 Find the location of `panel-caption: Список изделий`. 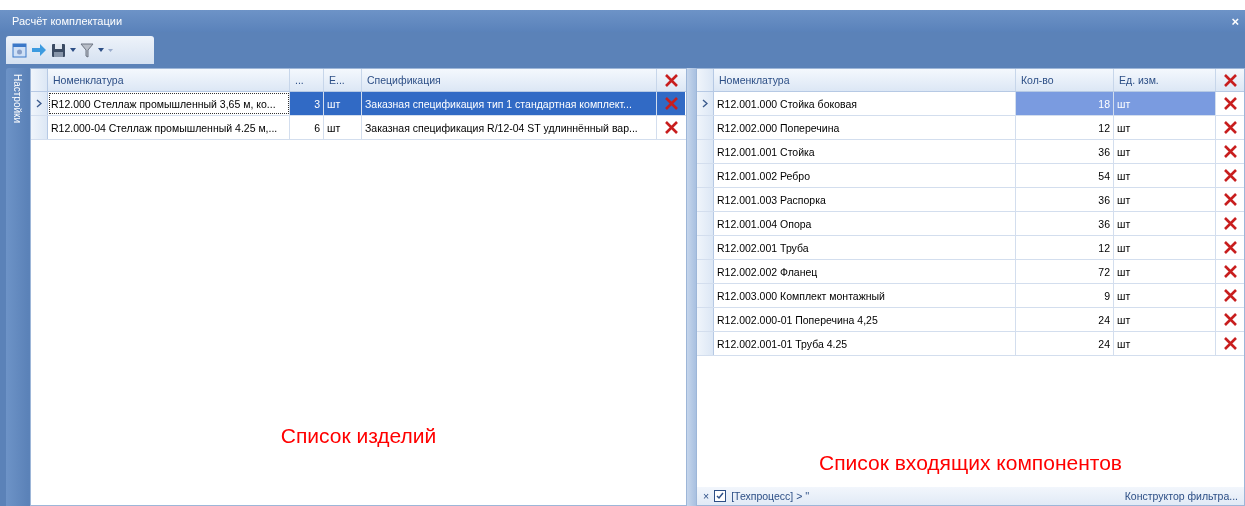

panel-caption: Список изделий is located at coordinates (358, 436).